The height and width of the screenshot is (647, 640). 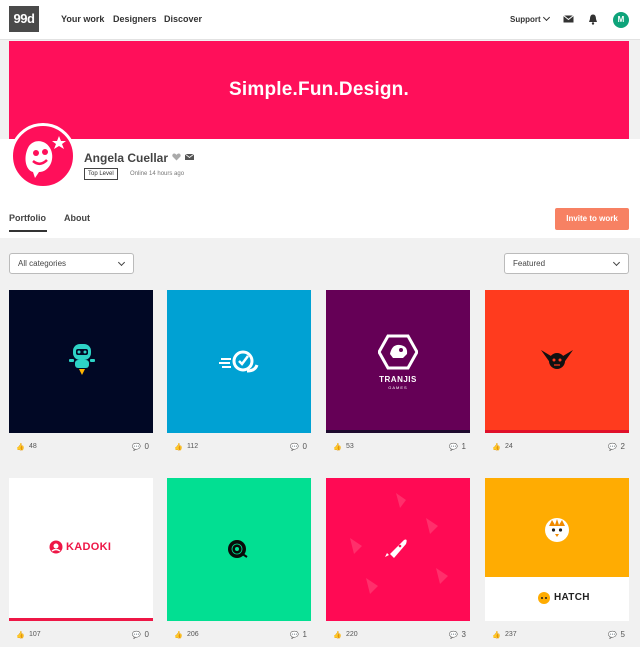 What do you see at coordinates (71, 263) in the screenshot?
I see `category-select: All categories` at bounding box center [71, 263].